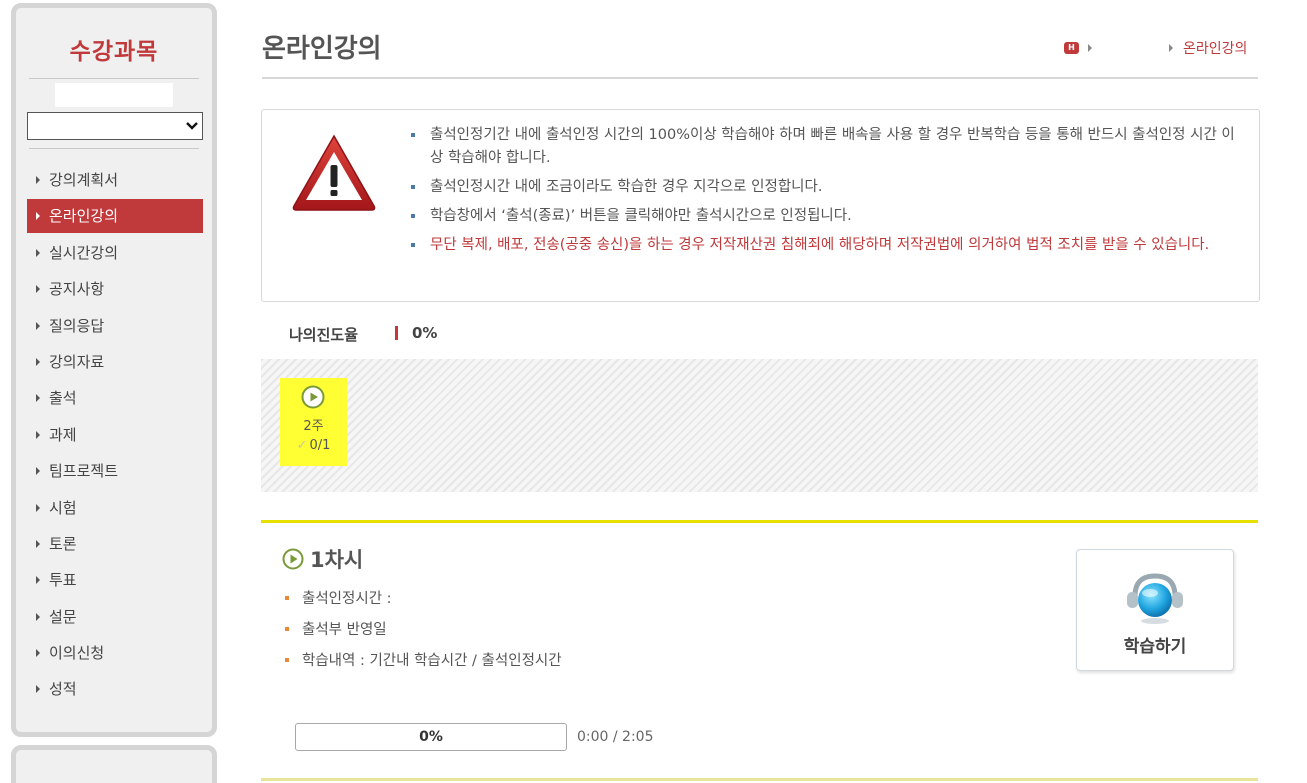 The width and height of the screenshot is (1307, 783). I want to click on sidebar-item-label: 실시간강의, so click(84, 252).